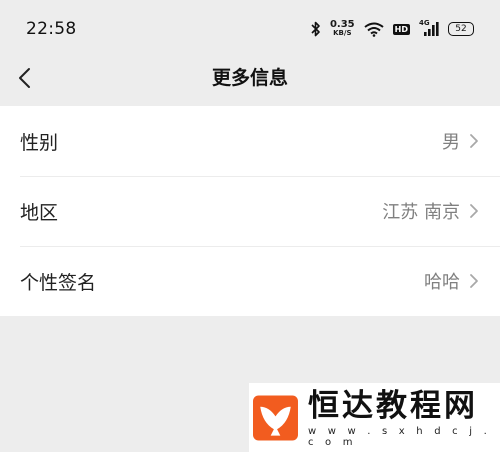  What do you see at coordinates (399, 436) in the screenshot?
I see `watermark-url: w w w . s x h d c j . c o m` at bounding box center [399, 436].